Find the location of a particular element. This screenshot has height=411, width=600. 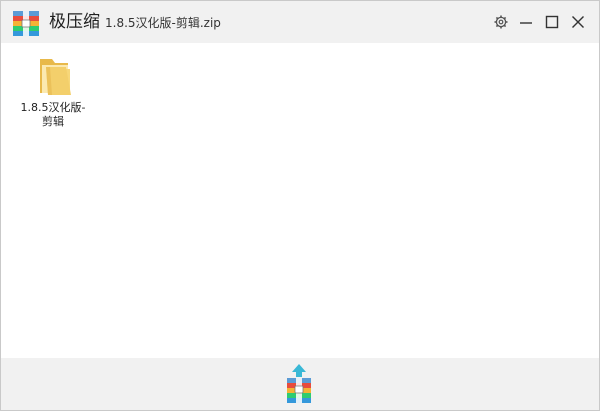

maximize-icon is located at coordinates (552, 22).